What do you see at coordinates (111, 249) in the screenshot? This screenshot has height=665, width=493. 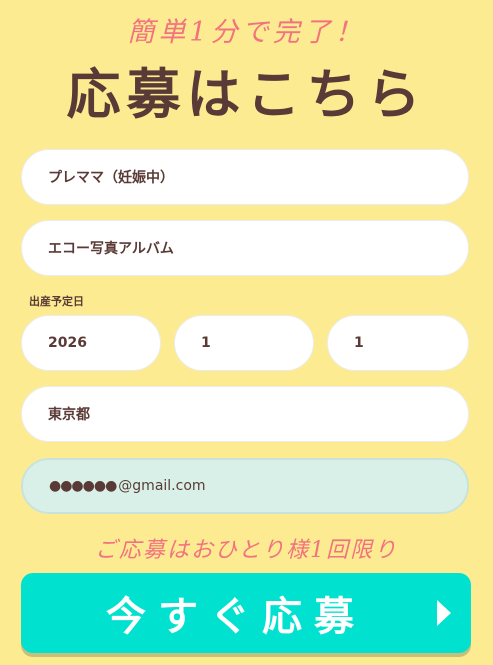 I see `product-select-value: エコー写真アルバム` at bounding box center [111, 249].